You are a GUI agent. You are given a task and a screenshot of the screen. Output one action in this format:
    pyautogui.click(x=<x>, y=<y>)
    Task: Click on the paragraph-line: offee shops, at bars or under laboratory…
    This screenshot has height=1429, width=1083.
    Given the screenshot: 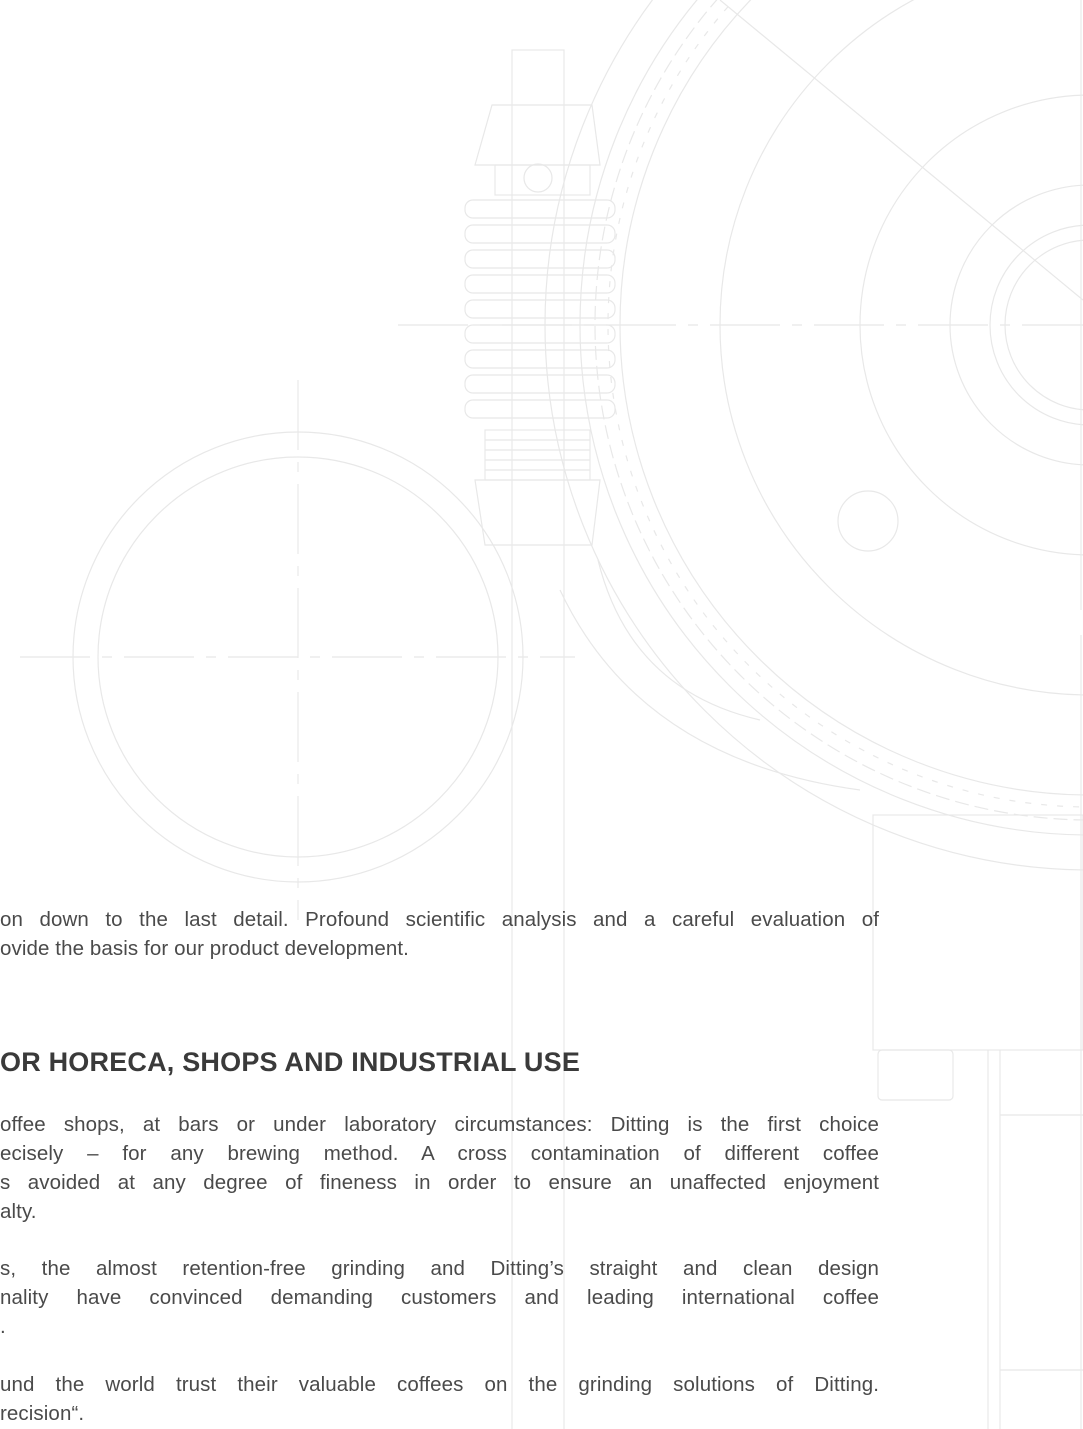 What is the action you would take?
    pyautogui.click(x=439, y=1124)
    